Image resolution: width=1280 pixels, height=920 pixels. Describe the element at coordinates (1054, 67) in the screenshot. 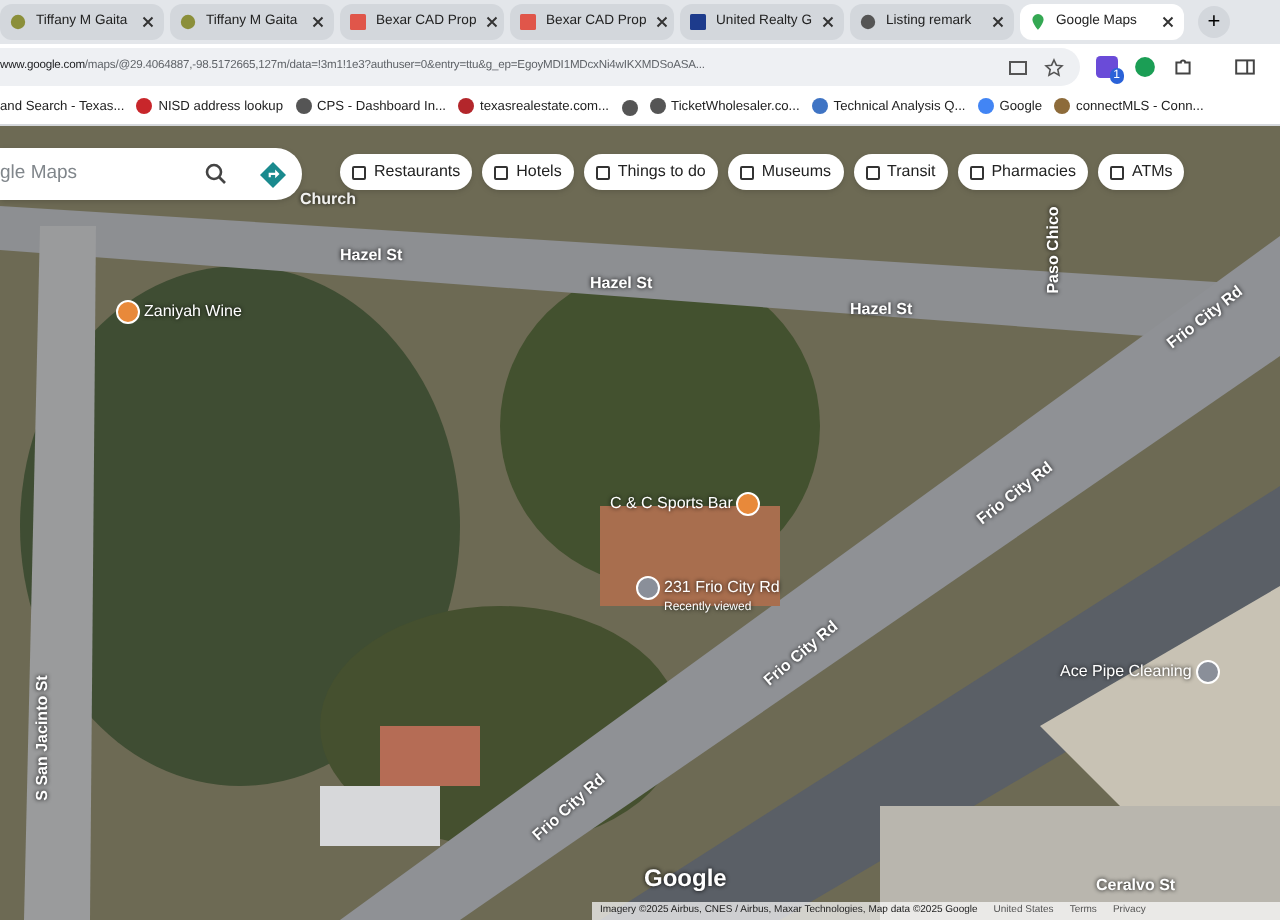

I see `star-icon` at that location.